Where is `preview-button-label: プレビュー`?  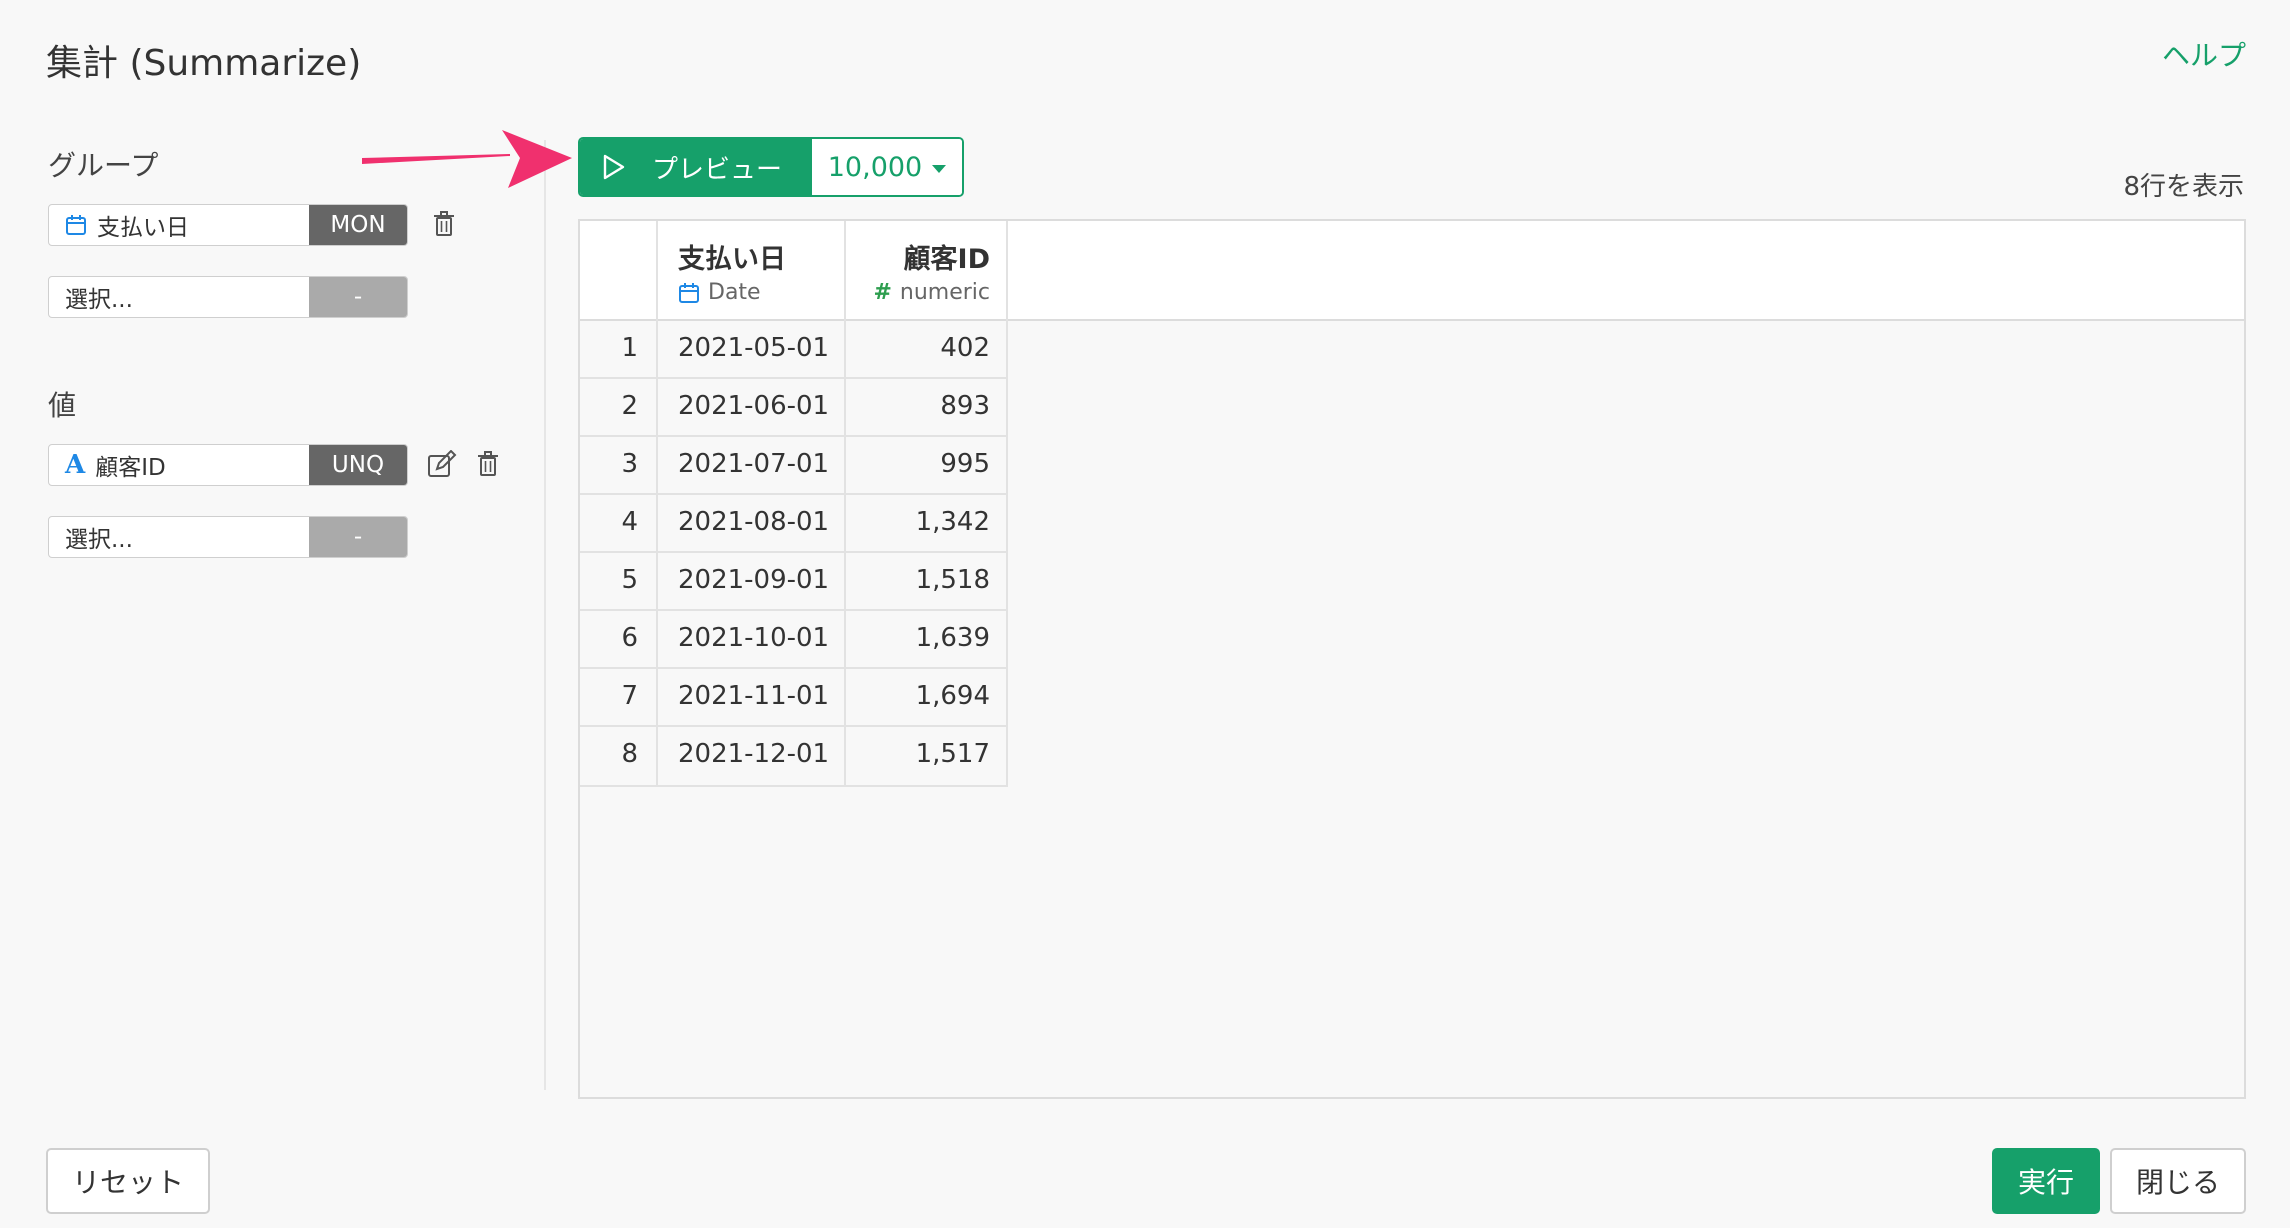
preview-button-label: プレビュー is located at coordinates (717, 169).